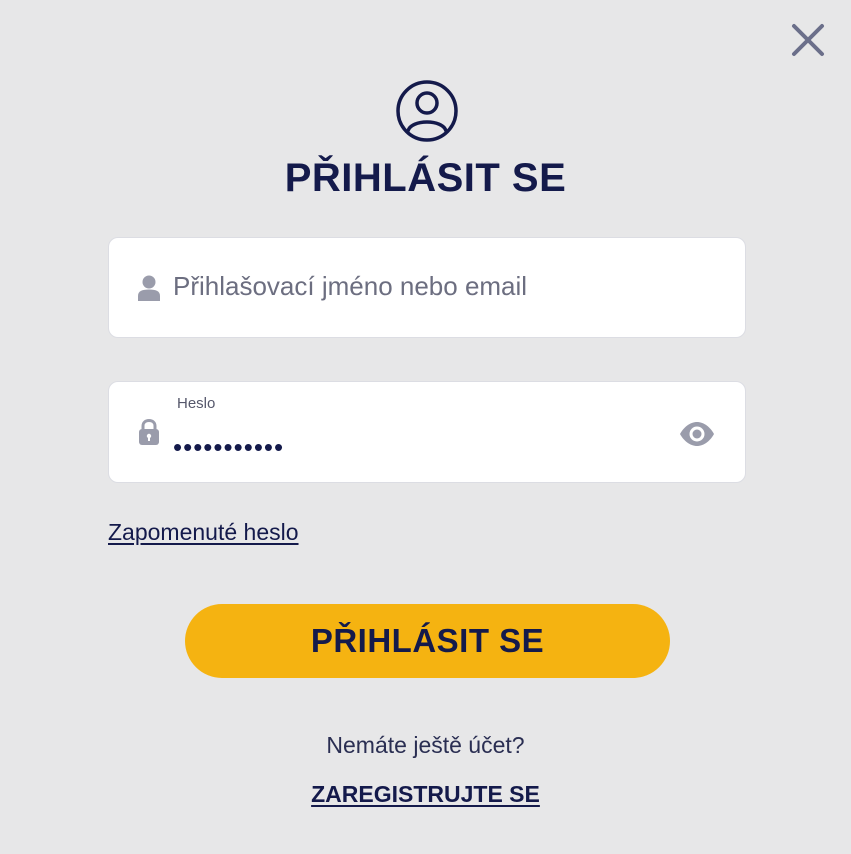 The width and height of the screenshot is (851, 854). I want to click on user-circle-icon, so click(427, 111).